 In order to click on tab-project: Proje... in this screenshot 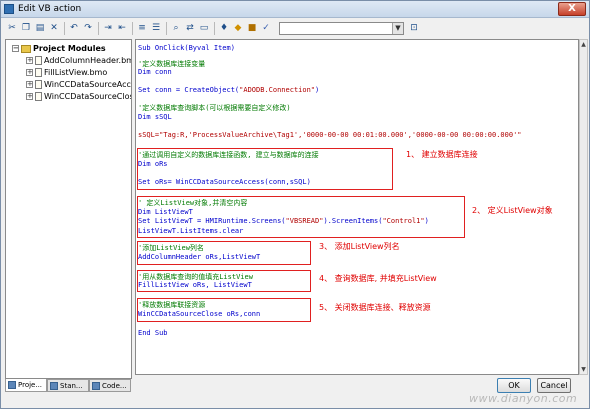, I will do `click(26, 385)`.